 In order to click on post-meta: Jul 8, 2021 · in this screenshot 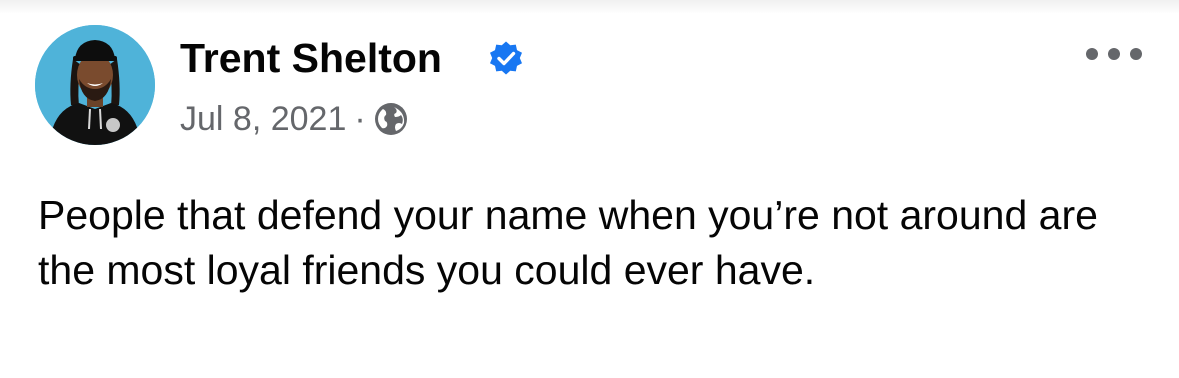, I will do `click(294, 119)`.